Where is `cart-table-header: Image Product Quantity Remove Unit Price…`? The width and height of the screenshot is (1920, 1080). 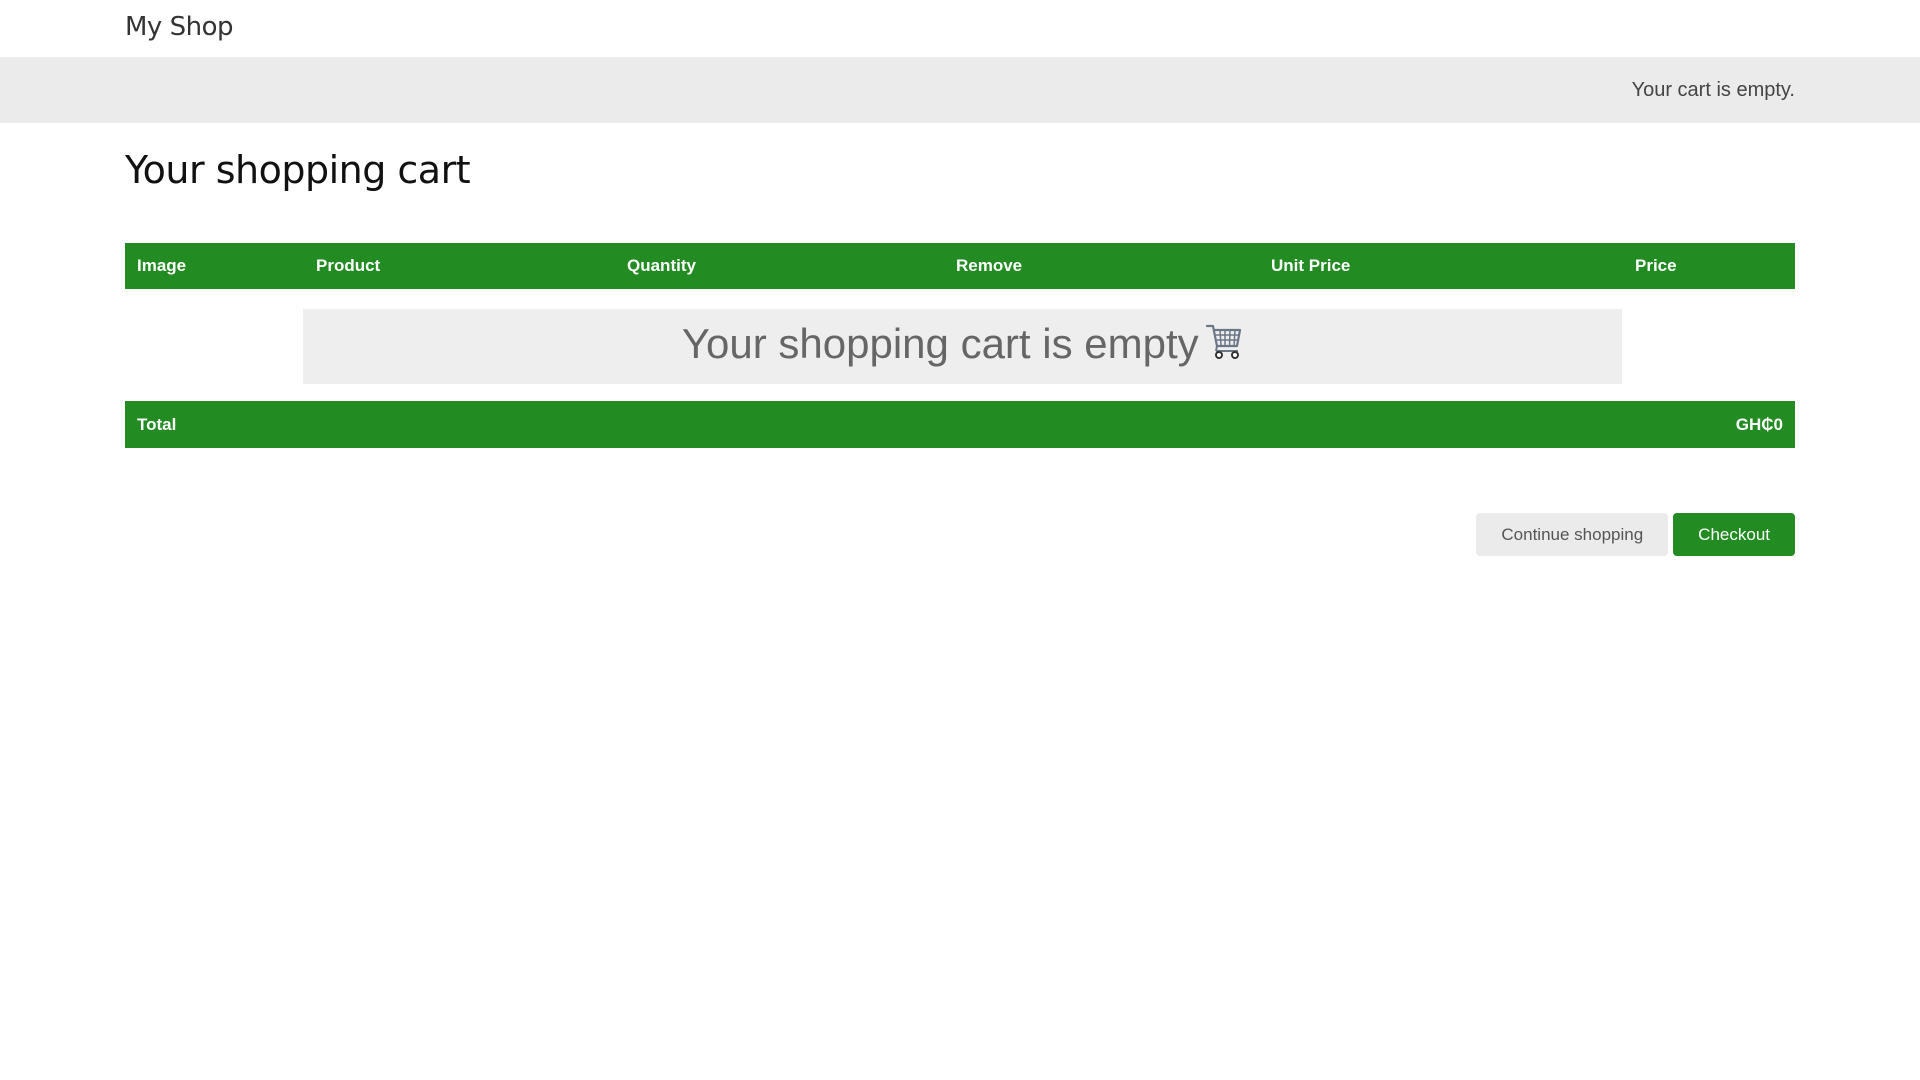 cart-table-header: Image Product Quantity Remove Unit Price… is located at coordinates (960, 266).